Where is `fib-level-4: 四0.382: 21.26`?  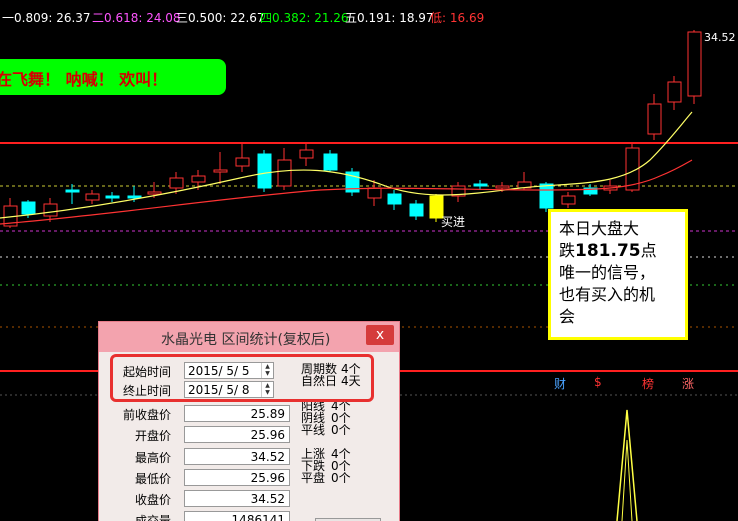
fib-level-4: 四0.382: 21.26 is located at coordinates (304, 18).